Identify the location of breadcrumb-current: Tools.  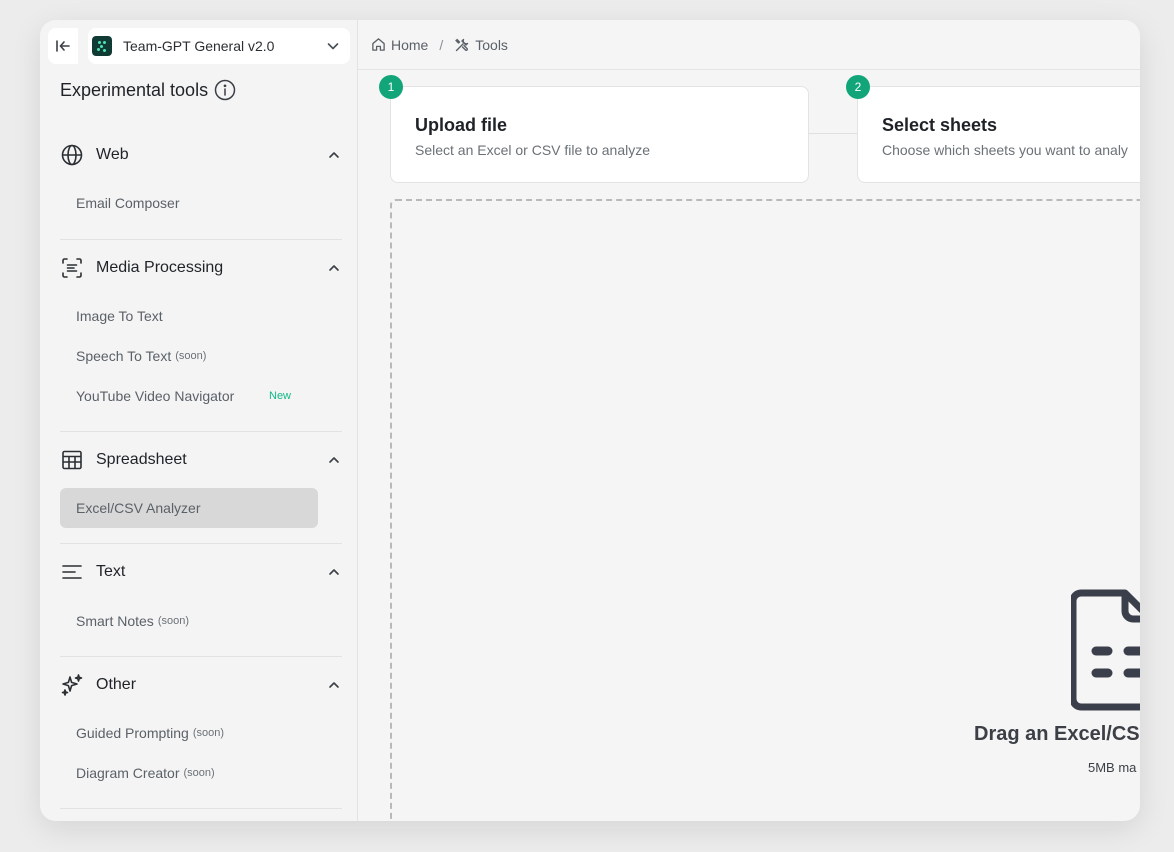
(481, 45).